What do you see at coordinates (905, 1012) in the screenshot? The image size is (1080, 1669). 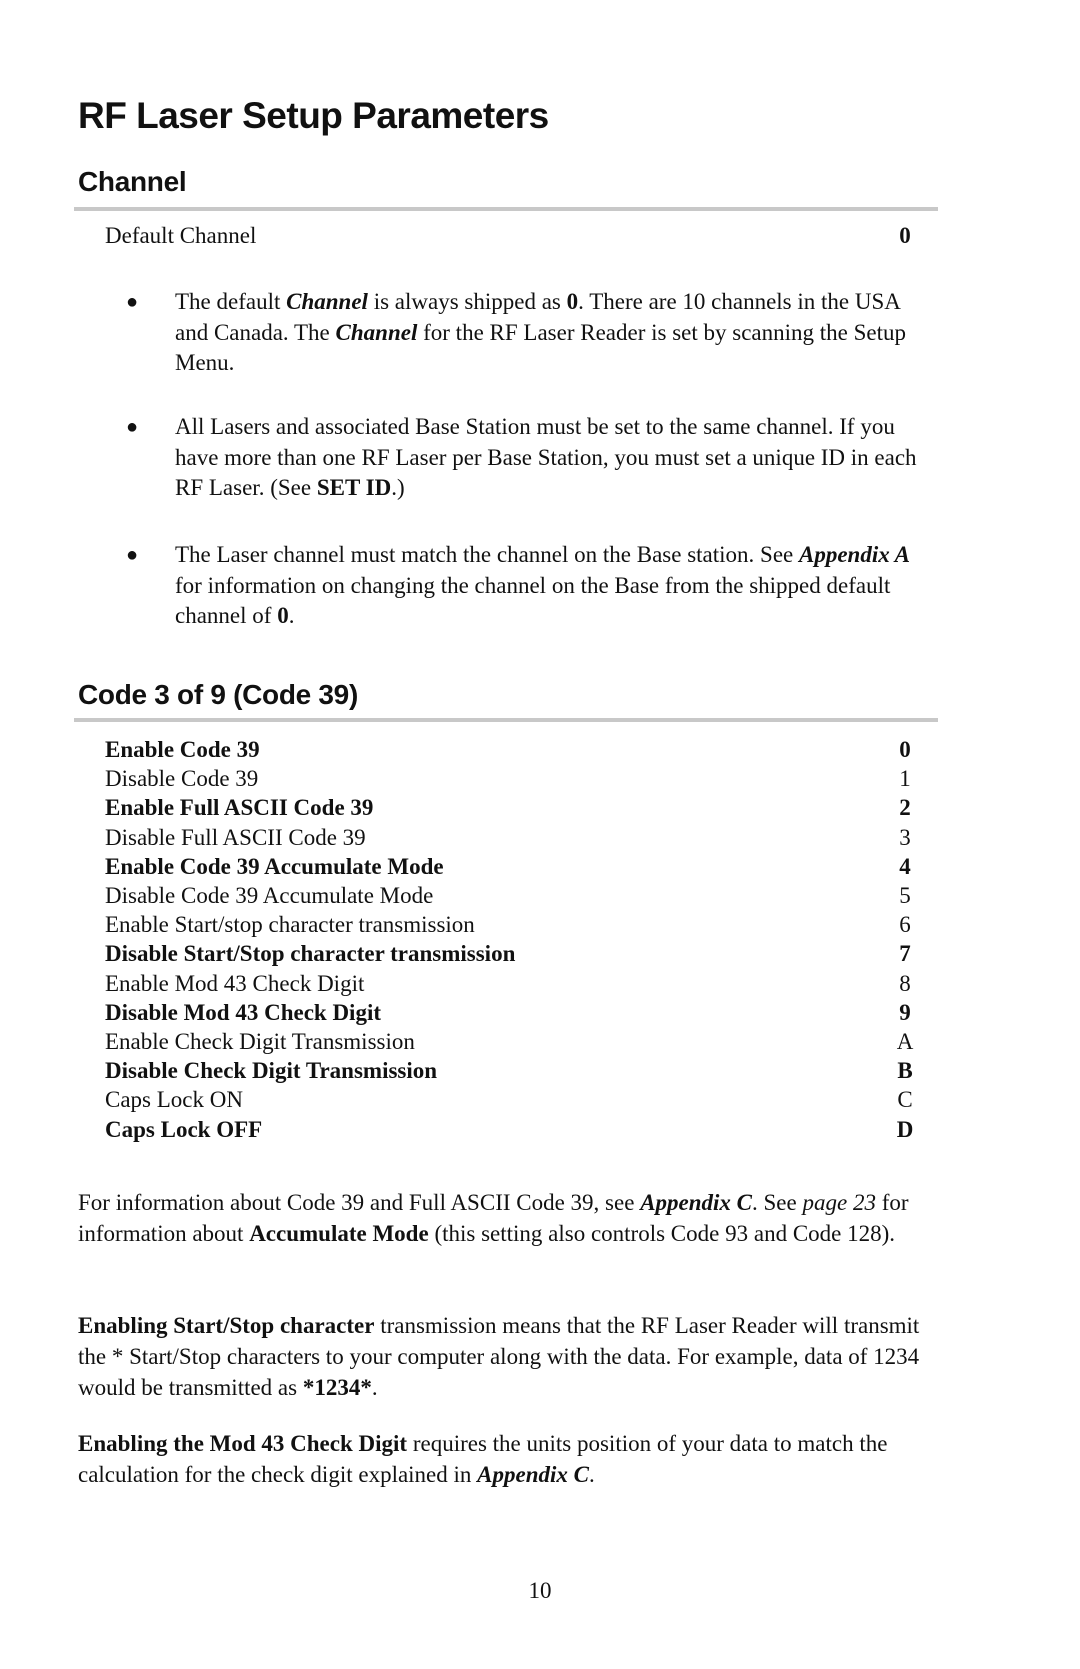 I see `parameter-code: 9` at bounding box center [905, 1012].